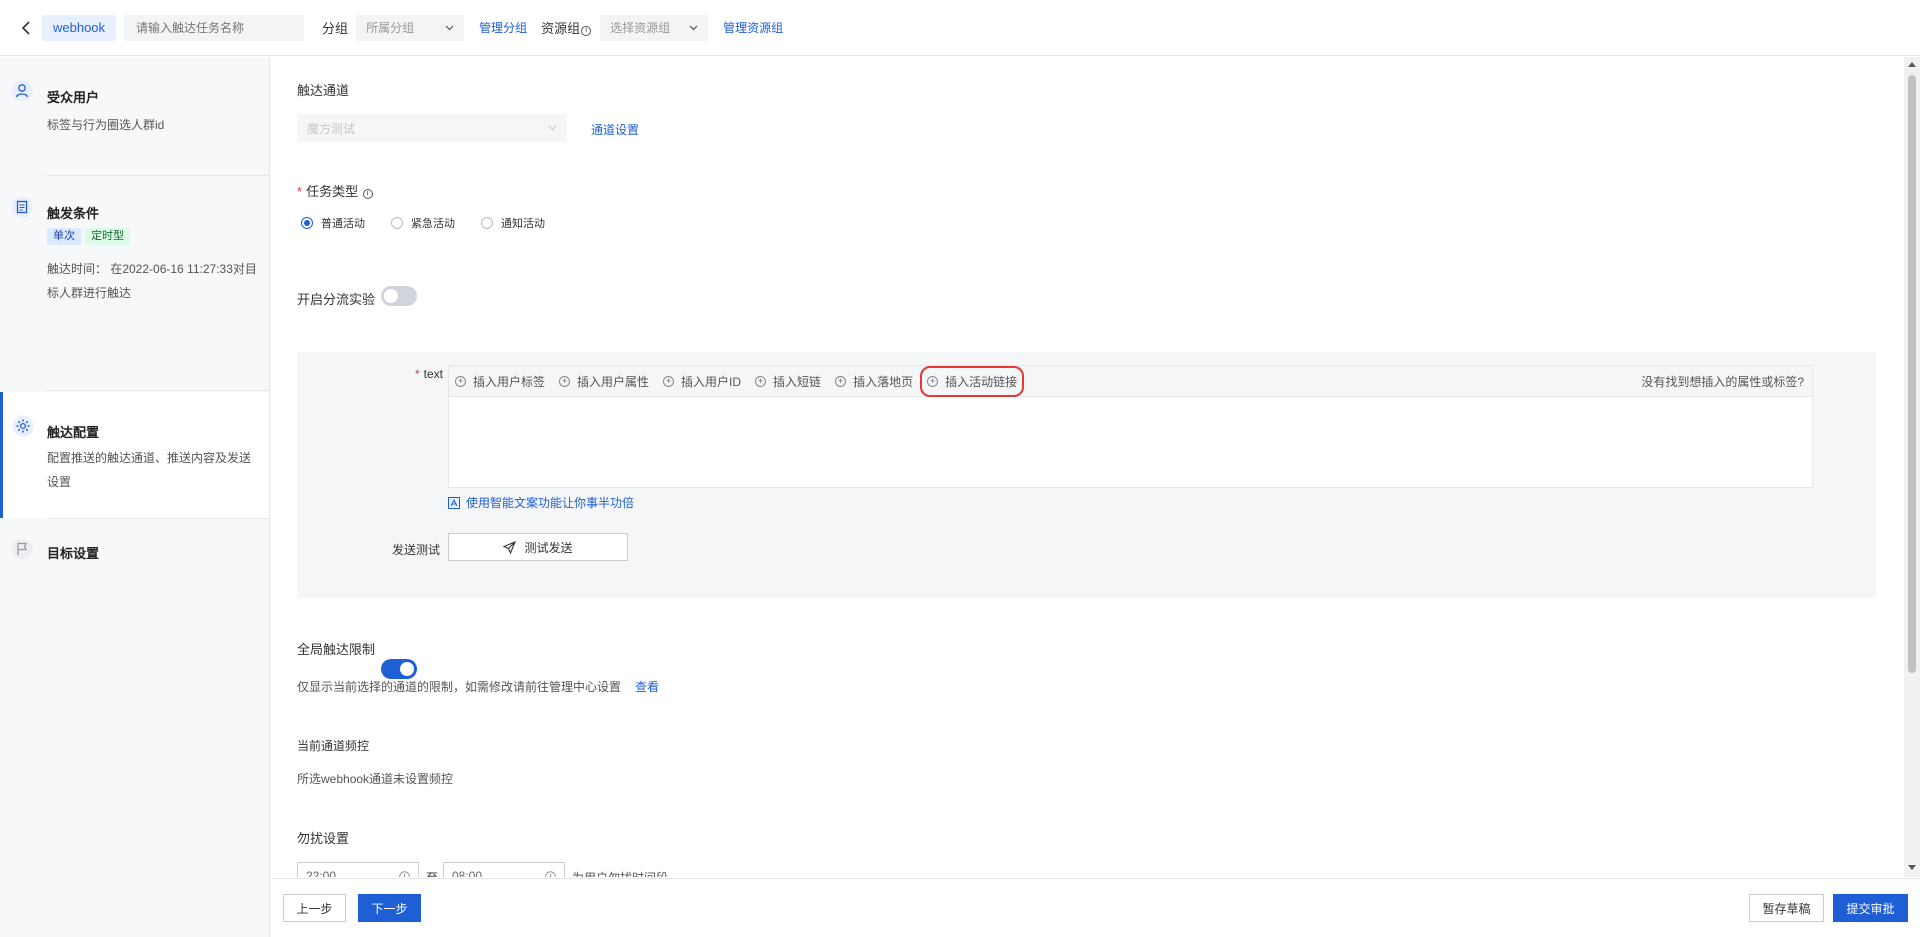 This screenshot has height=937, width=1920. What do you see at coordinates (972, 381) in the screenshot?
I see `insert-activity-link-button: + 插入活动链接` at bounding box center [972, 381].